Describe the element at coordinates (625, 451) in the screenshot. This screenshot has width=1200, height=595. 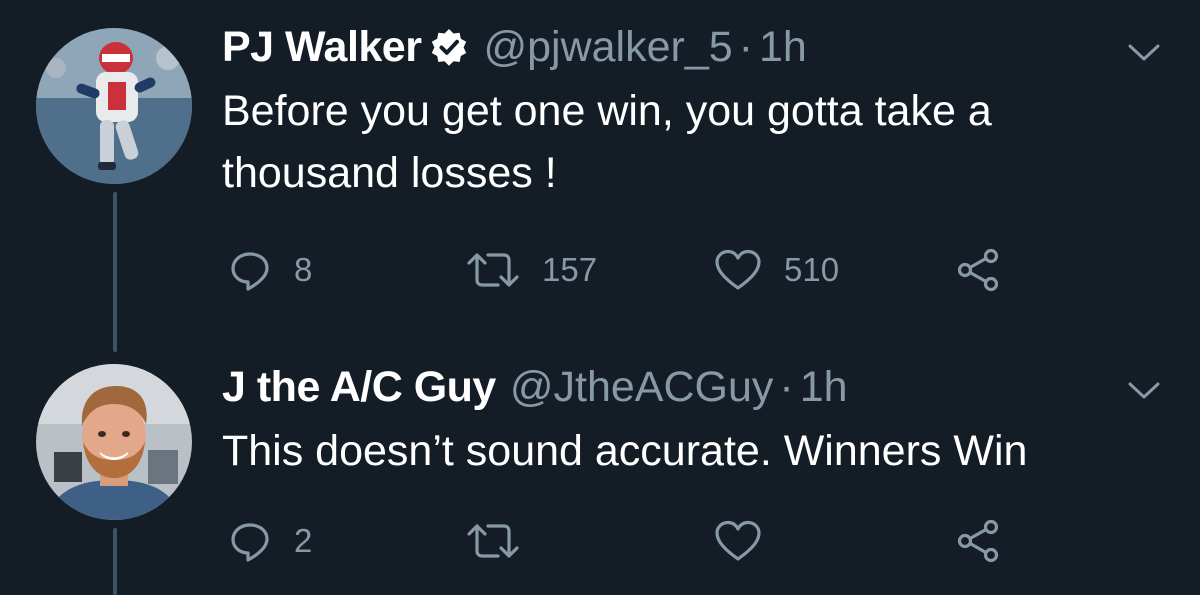
I see `tweet-text: This doesn’t sound accurate. Winners Win` at that location.